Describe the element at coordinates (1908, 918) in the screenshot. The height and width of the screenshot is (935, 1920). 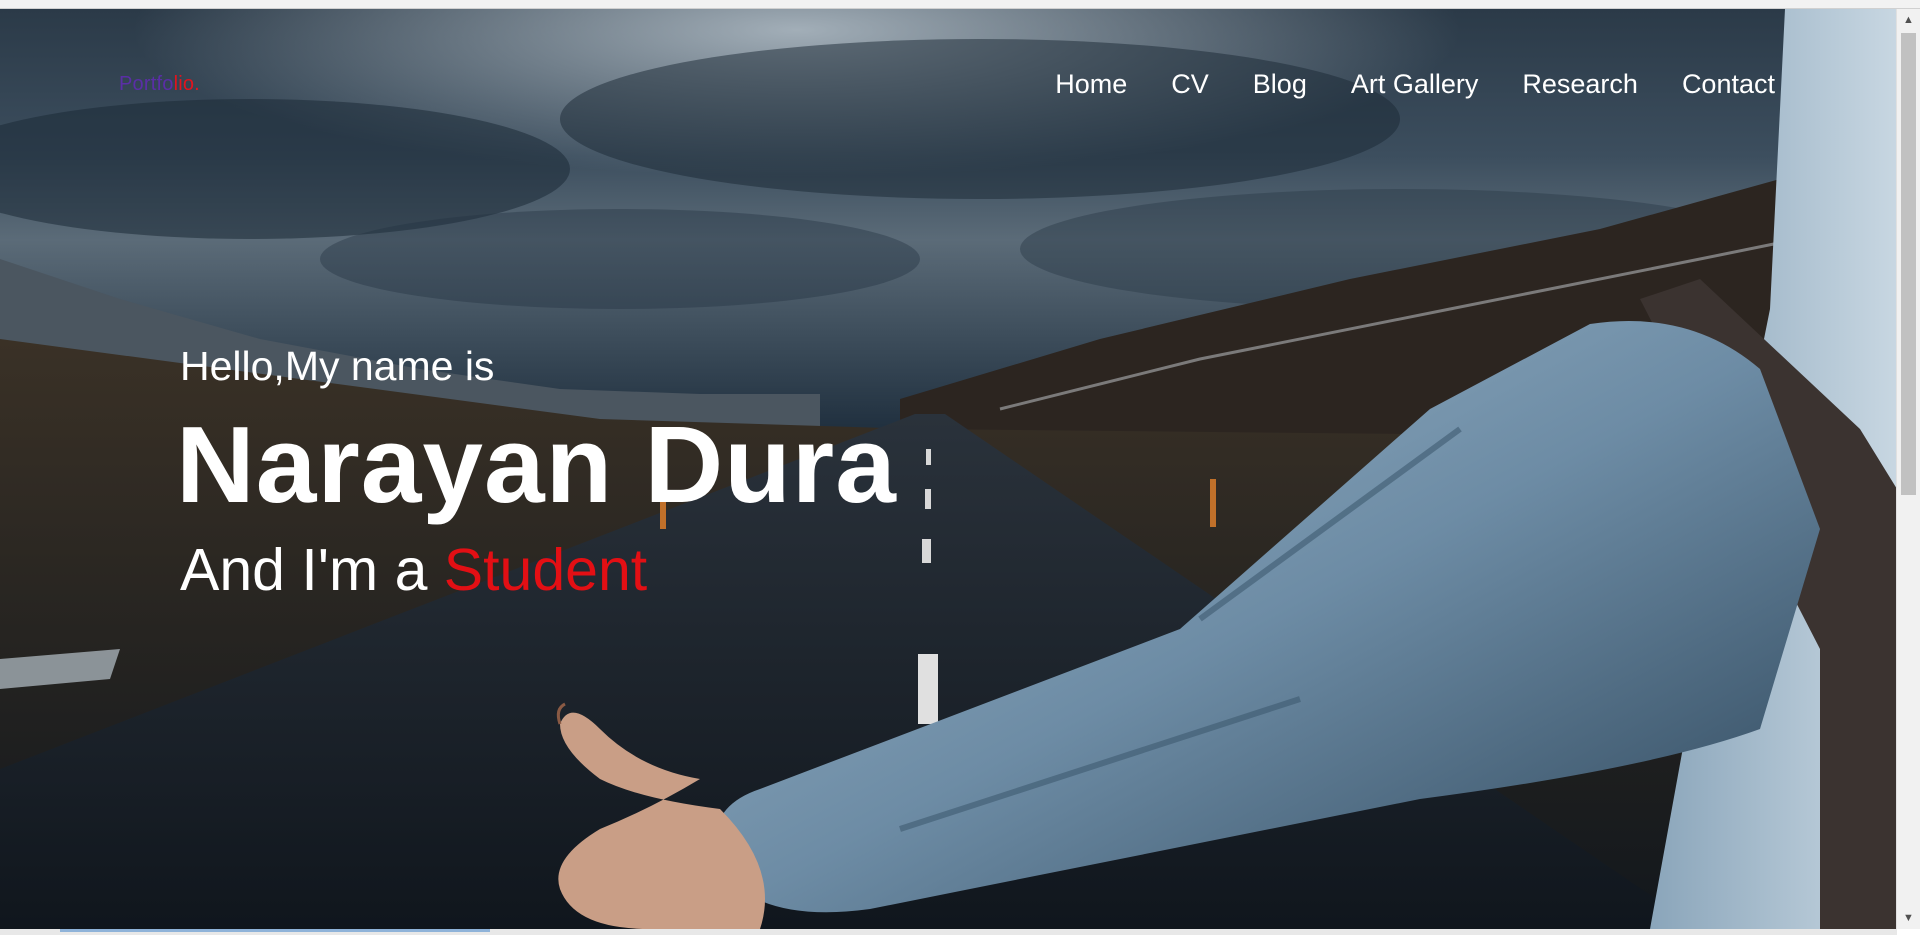
I see `scroll-down-arrow-icon: ▼` at that location.